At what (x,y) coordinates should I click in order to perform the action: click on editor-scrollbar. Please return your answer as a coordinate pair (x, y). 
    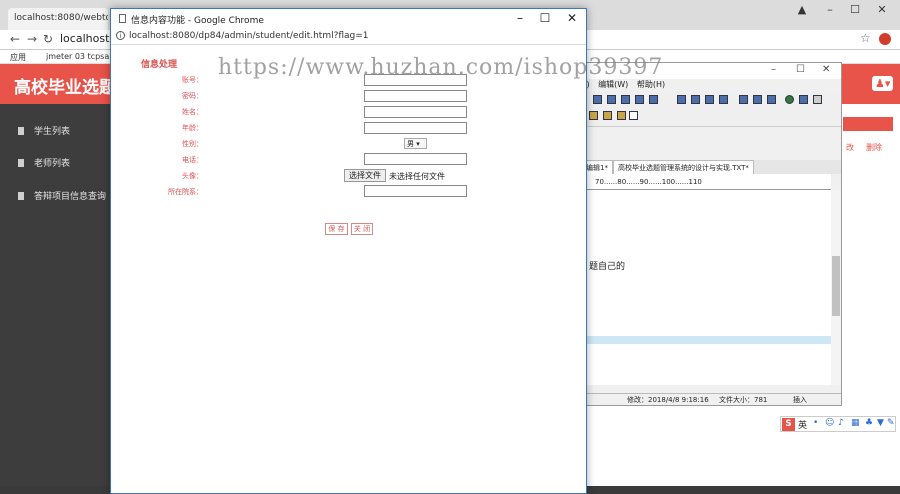
    Looking at the image, I should click on (836, 287).